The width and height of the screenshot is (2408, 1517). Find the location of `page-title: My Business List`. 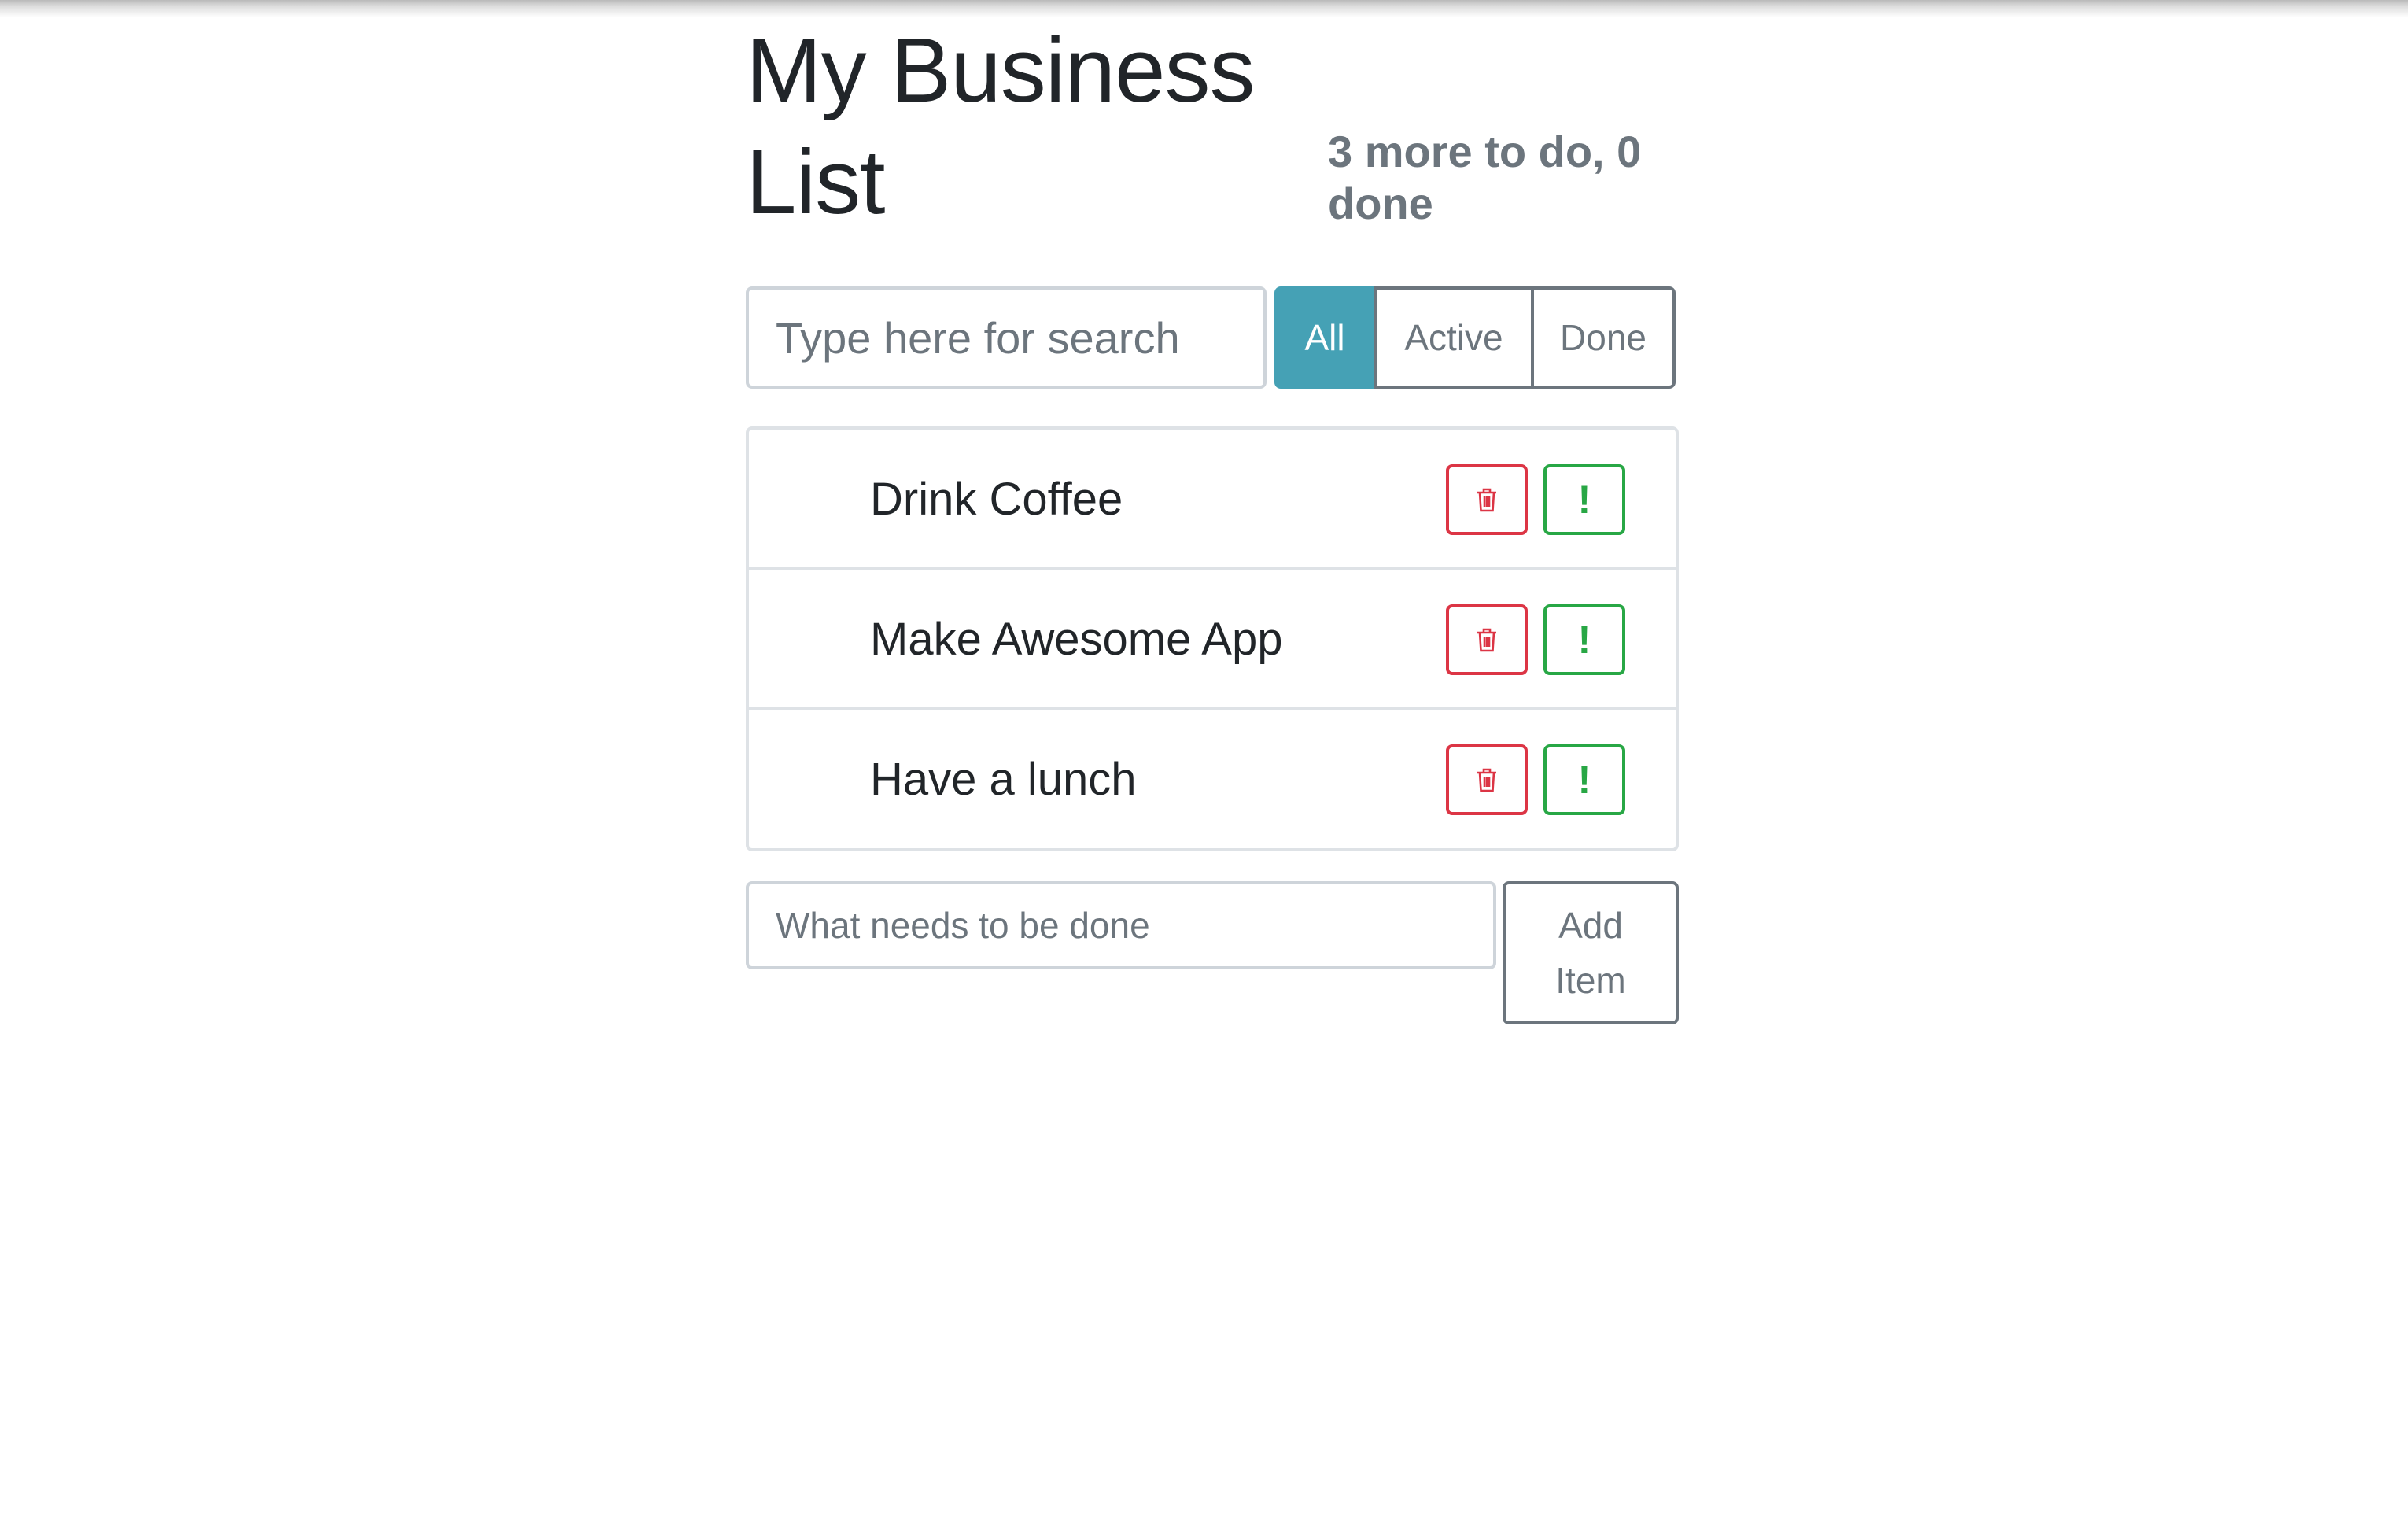

page-title: My Business List is located at coordinates (1001, 126).